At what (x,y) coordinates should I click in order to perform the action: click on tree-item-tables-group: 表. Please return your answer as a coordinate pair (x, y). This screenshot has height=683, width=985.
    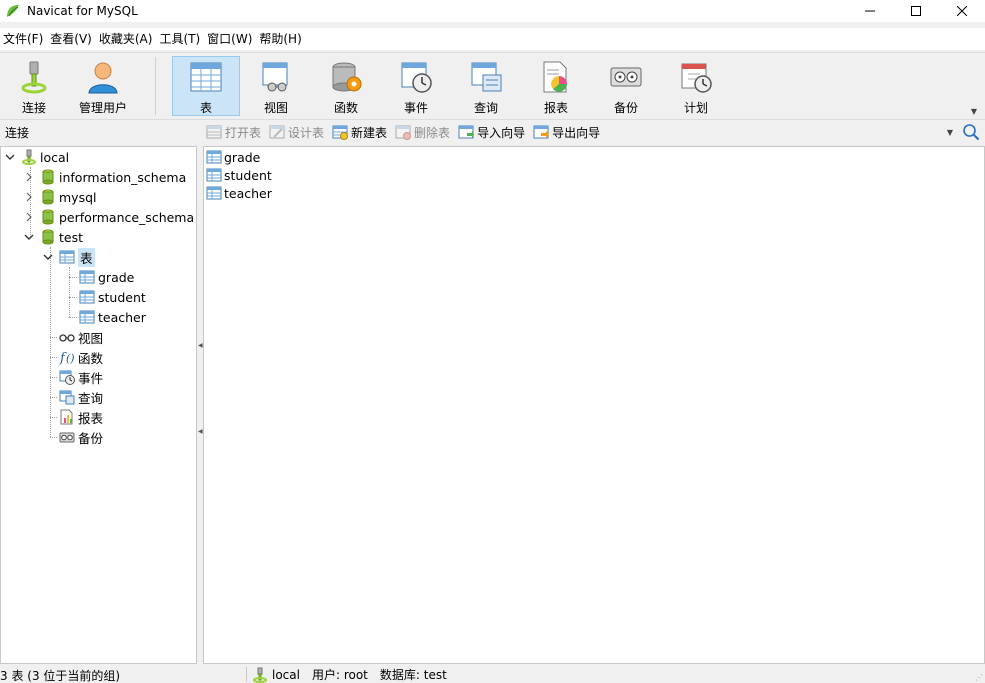
    Looking at the image, I should click on (68, 257).